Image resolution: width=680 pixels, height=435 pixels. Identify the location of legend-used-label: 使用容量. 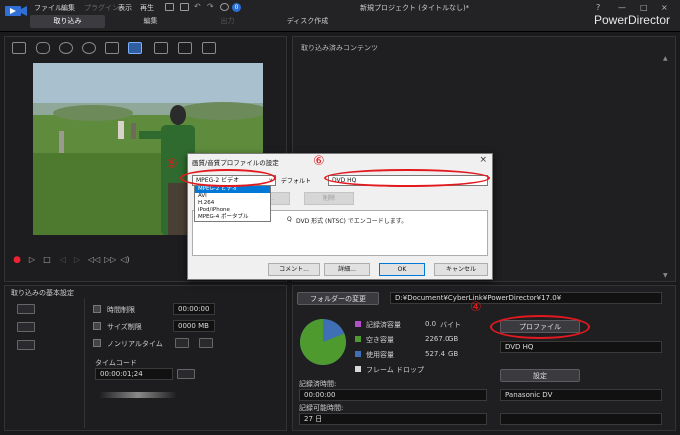
(380, 355).